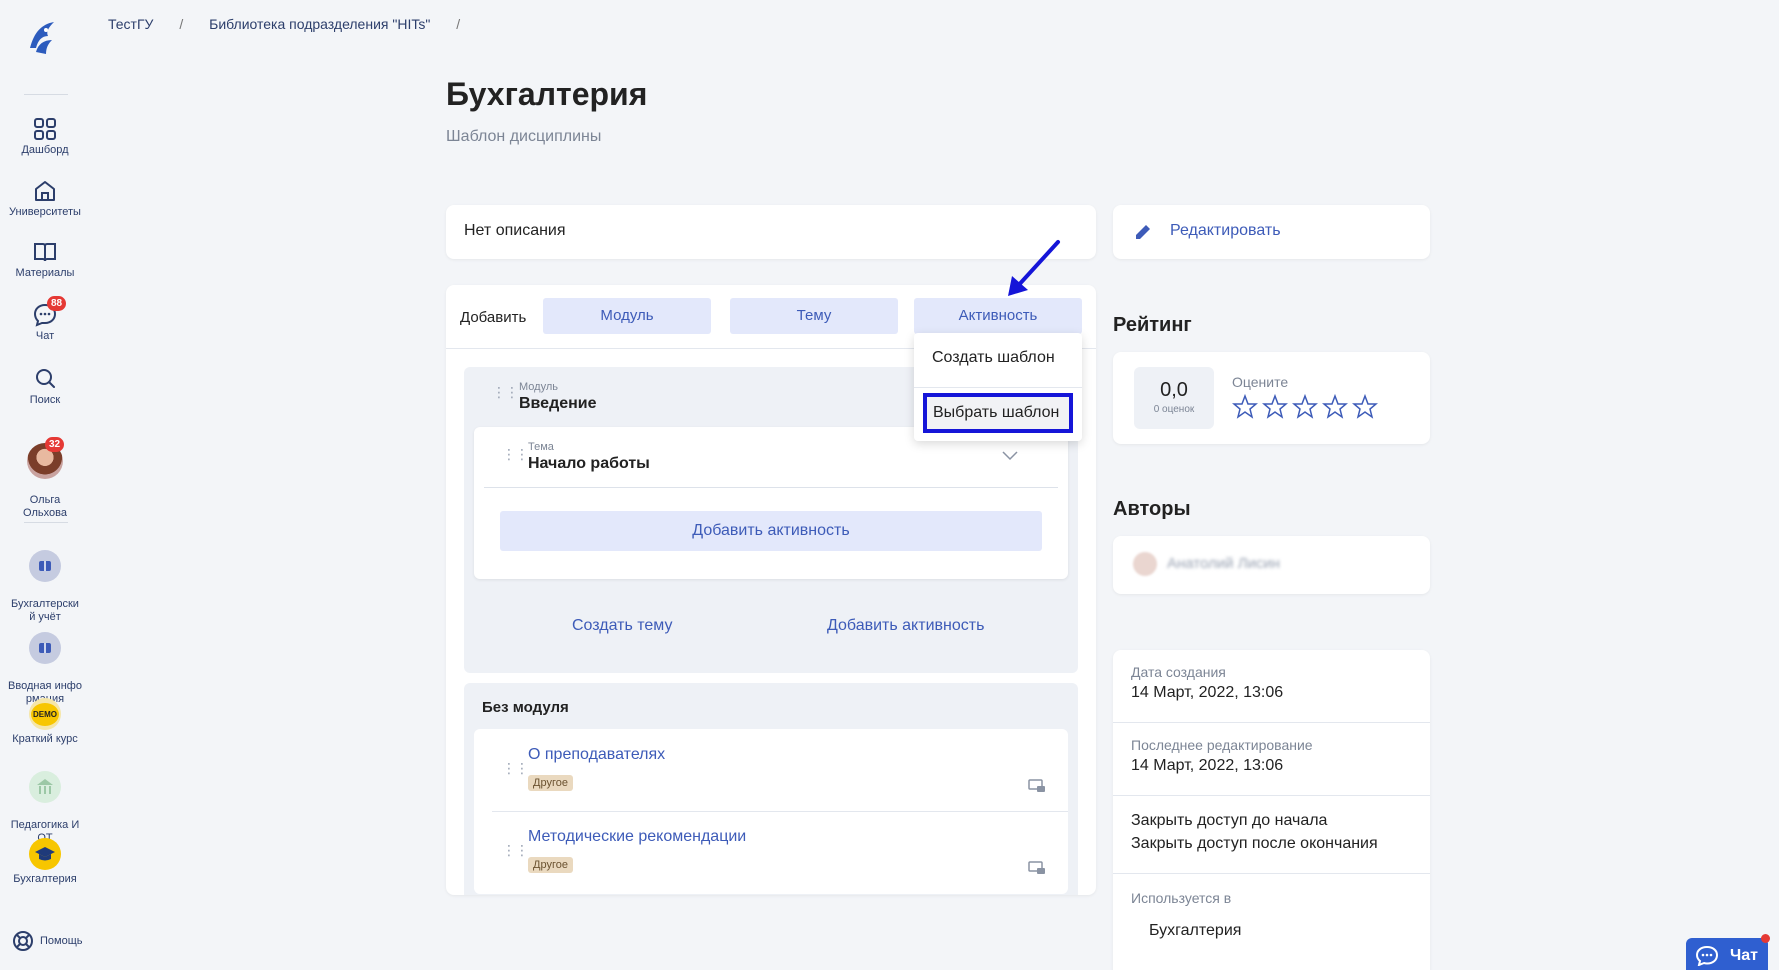 Image resolution: width=1779 pixels, height=970 pixels. I want to click on module-name: Введение, so click(558, 403).